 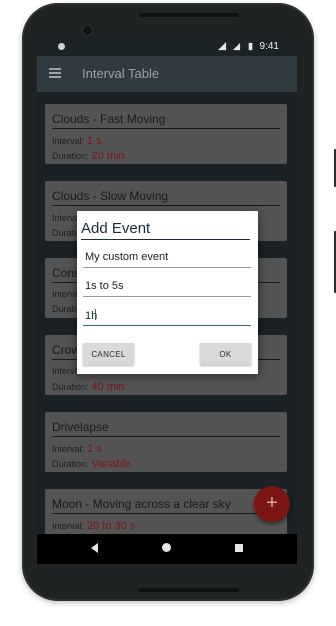 I want to click on duration-value: Variable, so click(x=111, y=464).